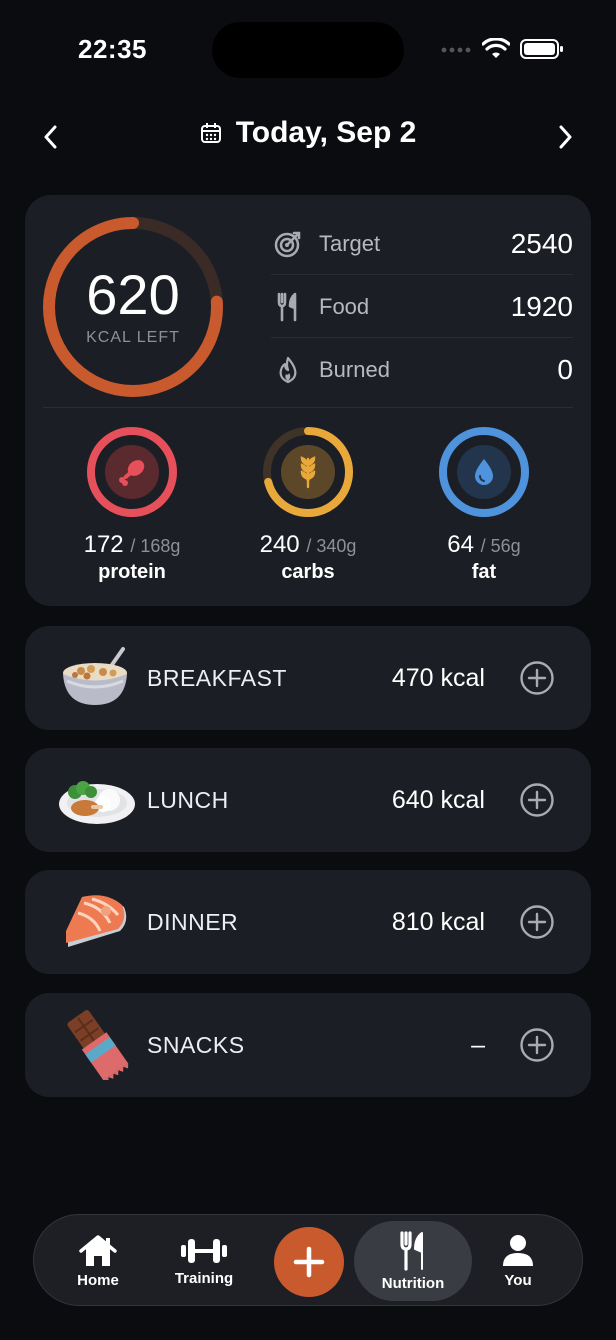 This screenshot has height=1340, width=616. I want to click on macro-goal: / 168g, so click(155, 546).